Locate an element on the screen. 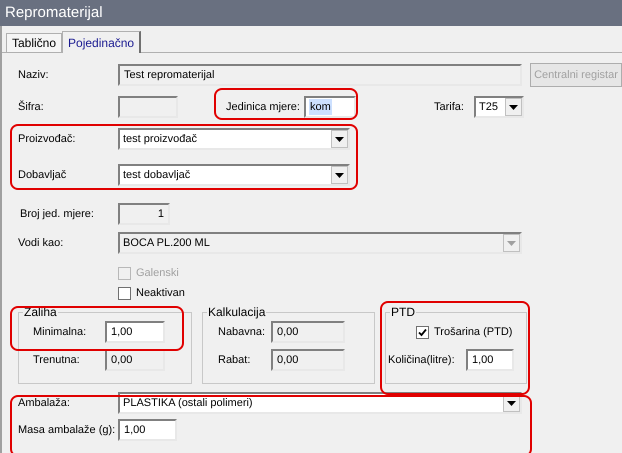 Image resolution: width=622 pixels, height=453 pixels. field-label: Masa ambalaže (g): is located at coordinates (67, 430).